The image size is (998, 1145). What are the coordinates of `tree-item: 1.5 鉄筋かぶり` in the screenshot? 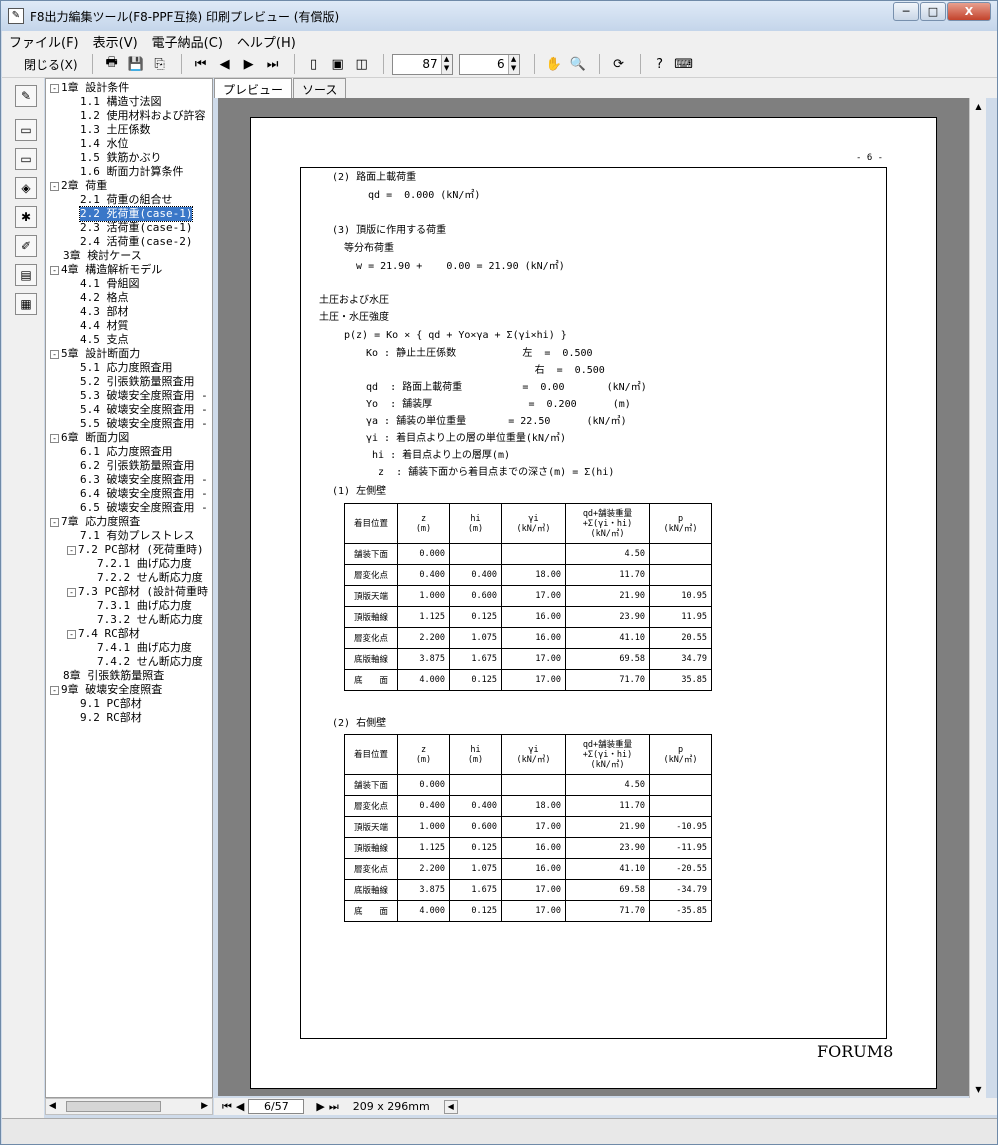 It's located at (121, 158).